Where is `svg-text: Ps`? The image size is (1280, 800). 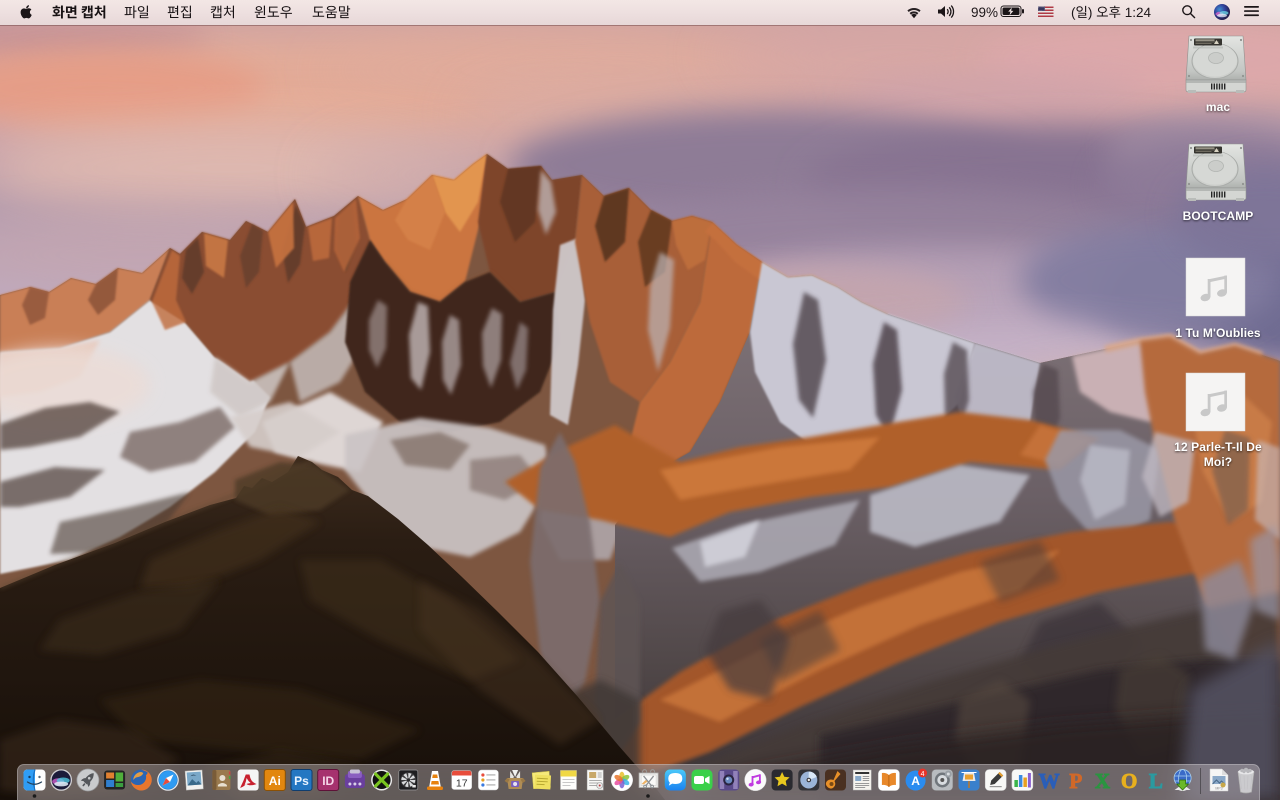 svg-text: Ps is located at coordinates (301, 781).